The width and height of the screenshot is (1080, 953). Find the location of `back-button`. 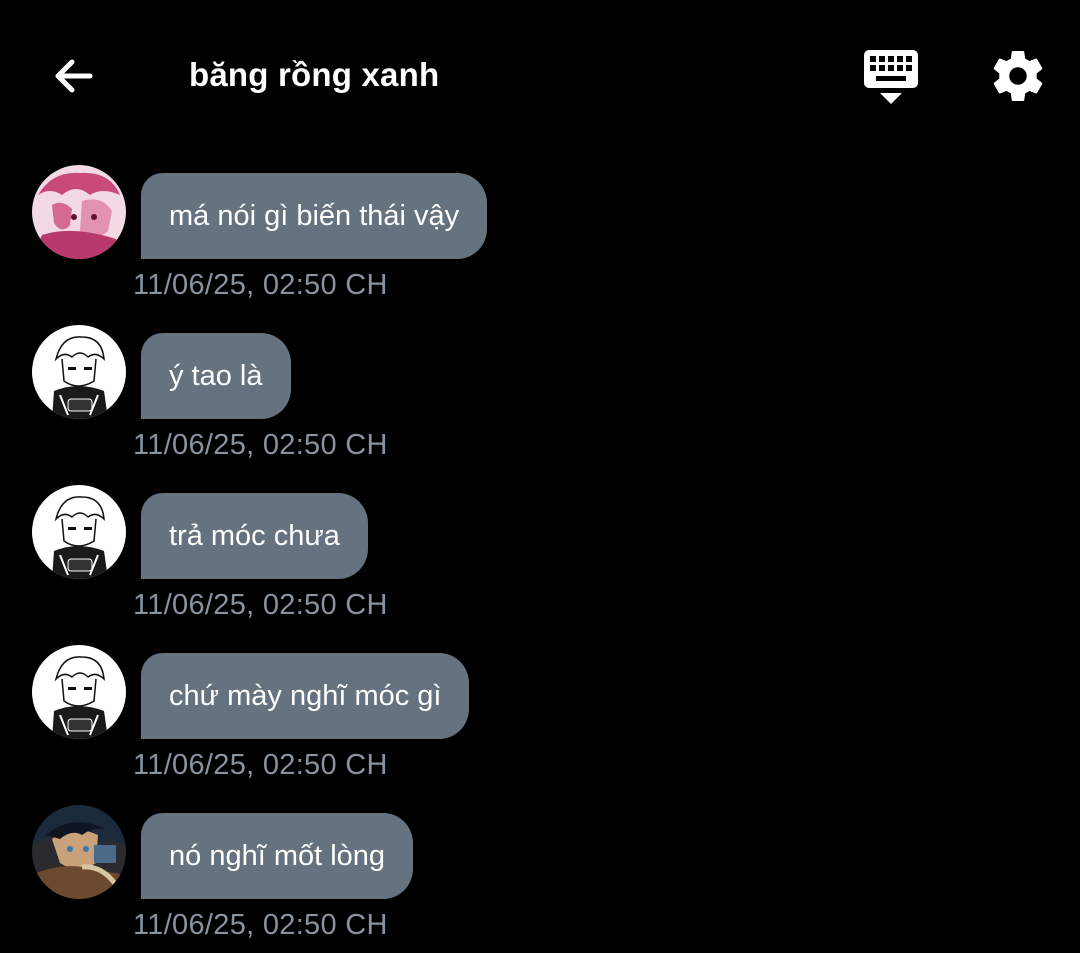

back-button is located at coordinates (74, 76).